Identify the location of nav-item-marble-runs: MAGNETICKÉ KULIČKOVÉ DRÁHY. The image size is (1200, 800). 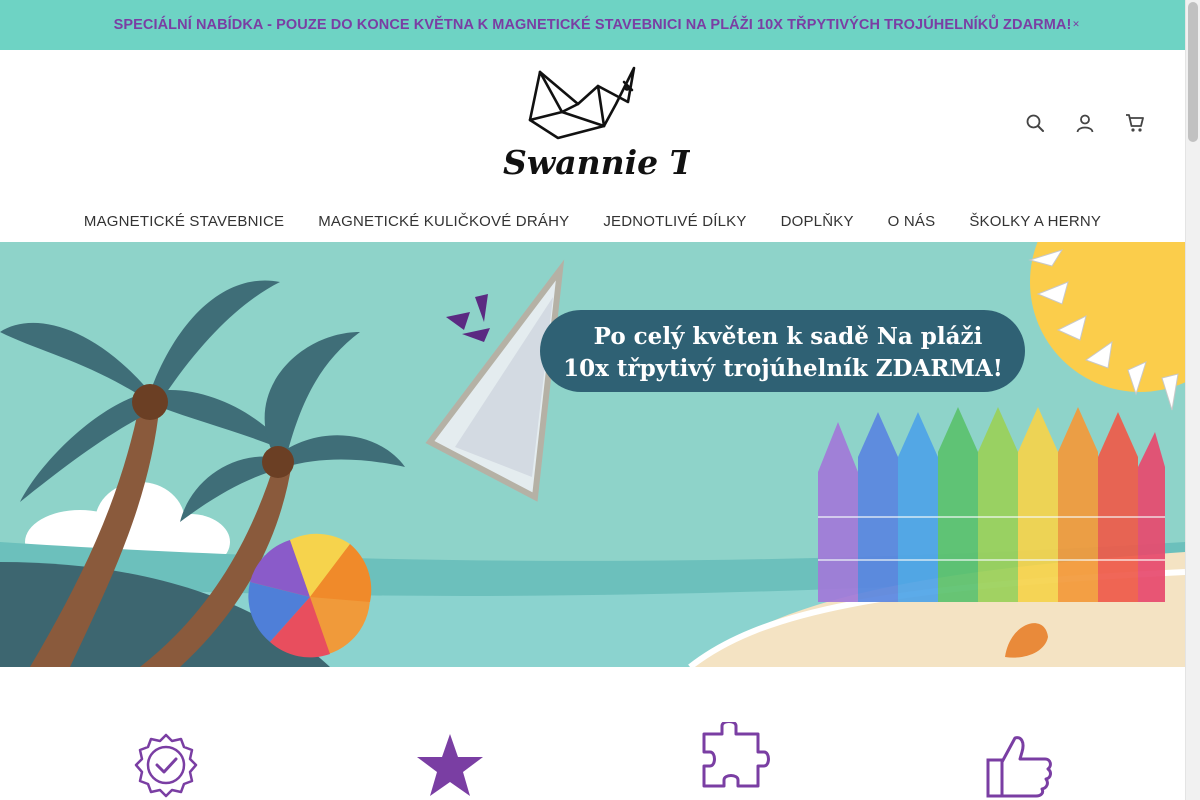
(443, 221).